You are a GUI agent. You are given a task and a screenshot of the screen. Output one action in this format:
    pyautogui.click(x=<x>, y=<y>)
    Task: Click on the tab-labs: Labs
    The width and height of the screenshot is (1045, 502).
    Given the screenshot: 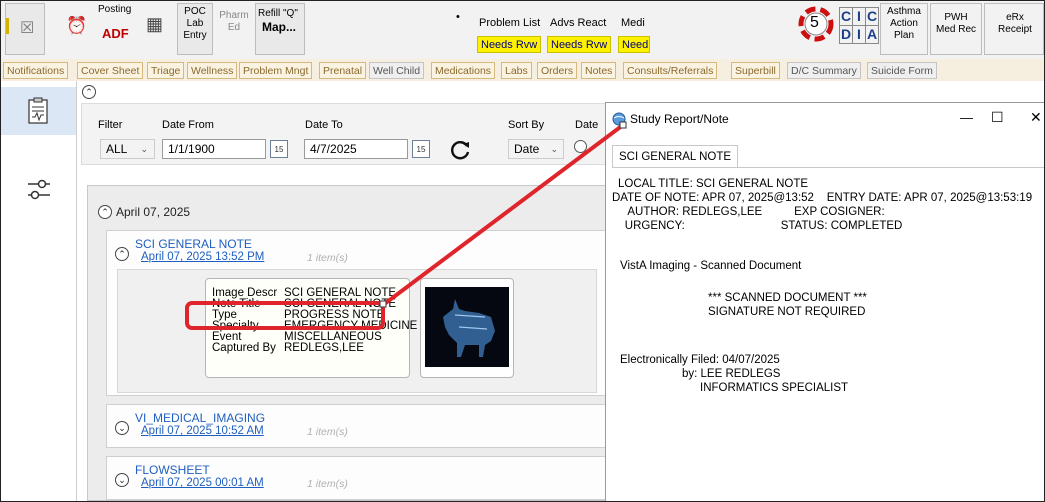 What is the action you would take?
    pyautogui.click(x=516, y=70)
    